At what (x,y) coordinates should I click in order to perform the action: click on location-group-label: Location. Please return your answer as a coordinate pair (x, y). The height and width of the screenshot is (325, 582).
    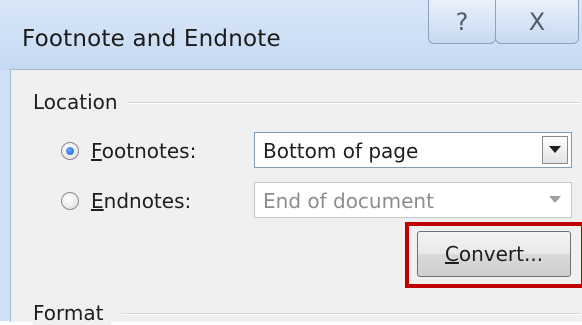
    Looking at the image, I should click on (79, 102).